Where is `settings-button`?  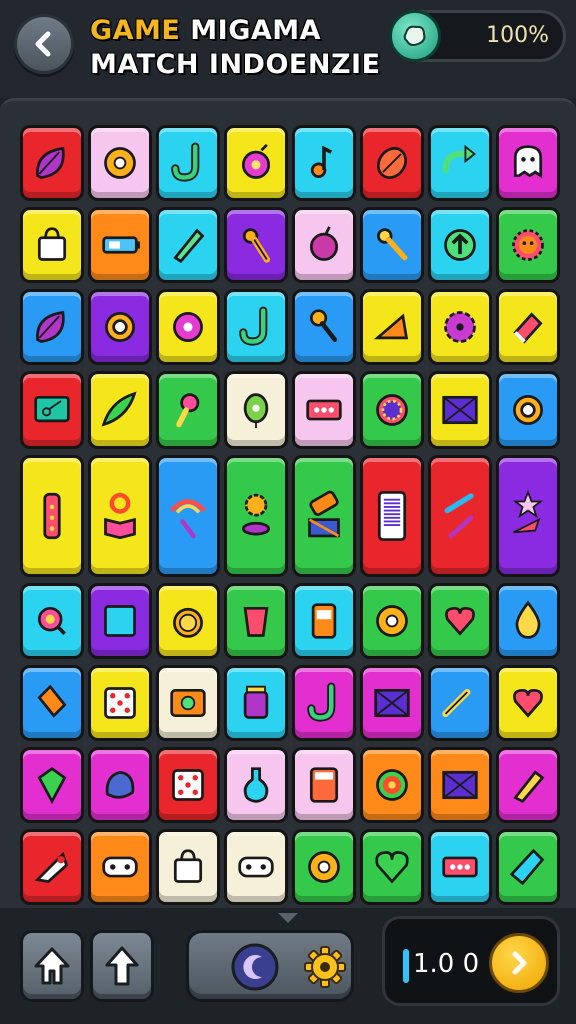 settings-button is located at coordinates (325, 967).